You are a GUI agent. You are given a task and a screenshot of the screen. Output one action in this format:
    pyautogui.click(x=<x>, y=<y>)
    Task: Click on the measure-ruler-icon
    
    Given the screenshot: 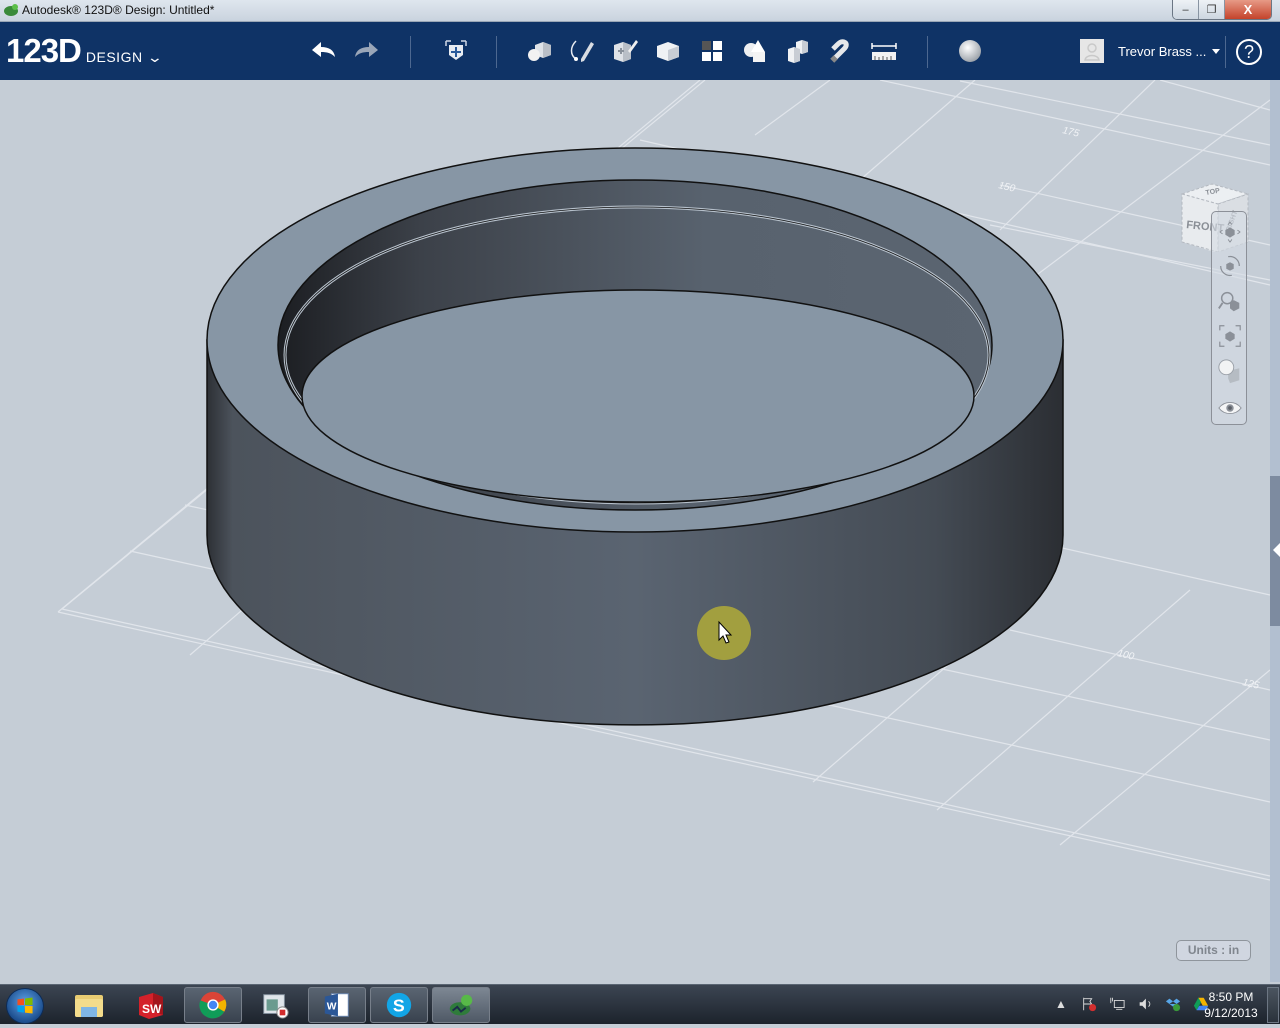 What is the action you would take?
    pyautogui.click(x=884, y=51)
    